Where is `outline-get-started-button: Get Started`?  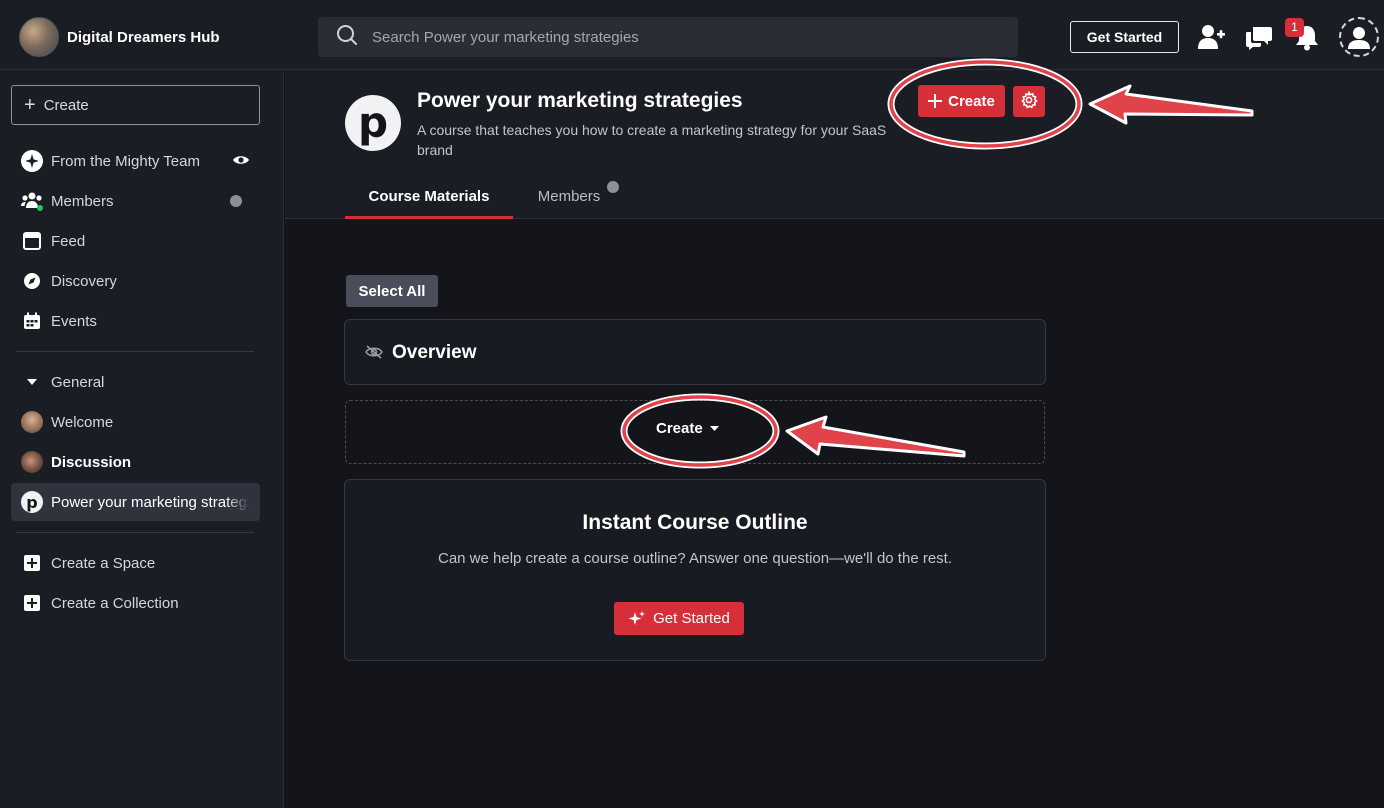 outline-get-started-button: Get Started is located at coordinates (679, 618).